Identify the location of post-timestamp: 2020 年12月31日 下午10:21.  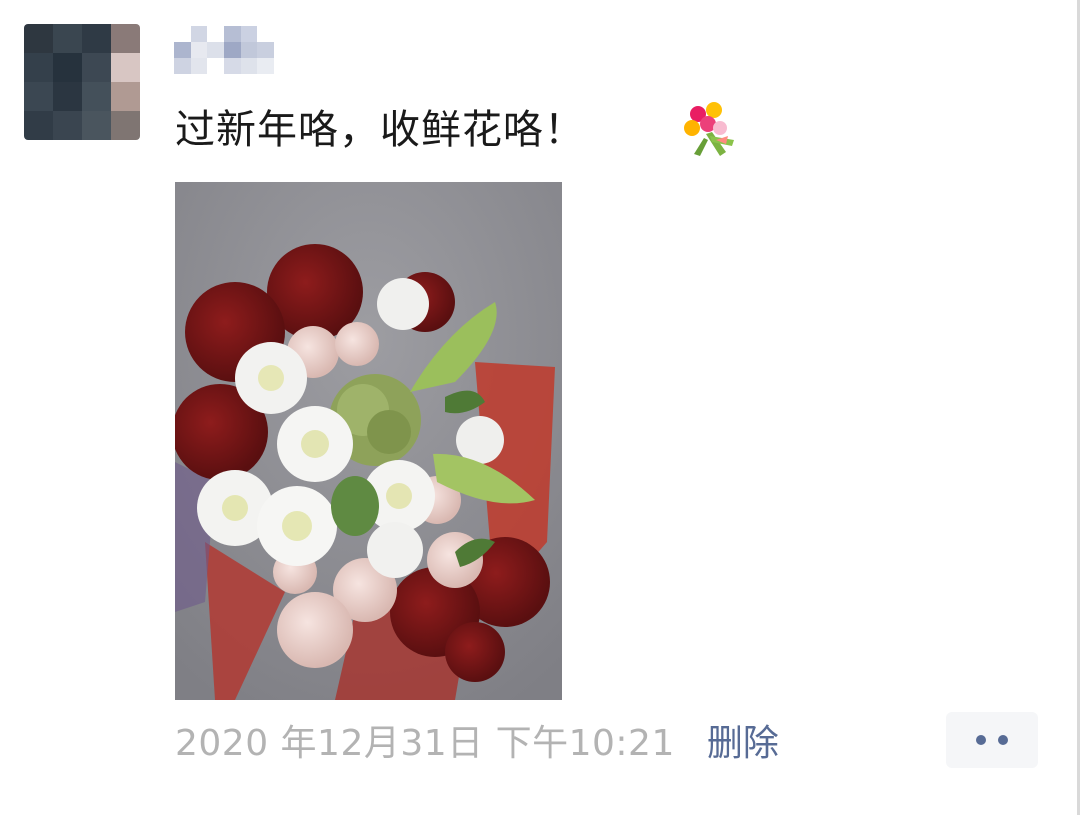
(425, 743).